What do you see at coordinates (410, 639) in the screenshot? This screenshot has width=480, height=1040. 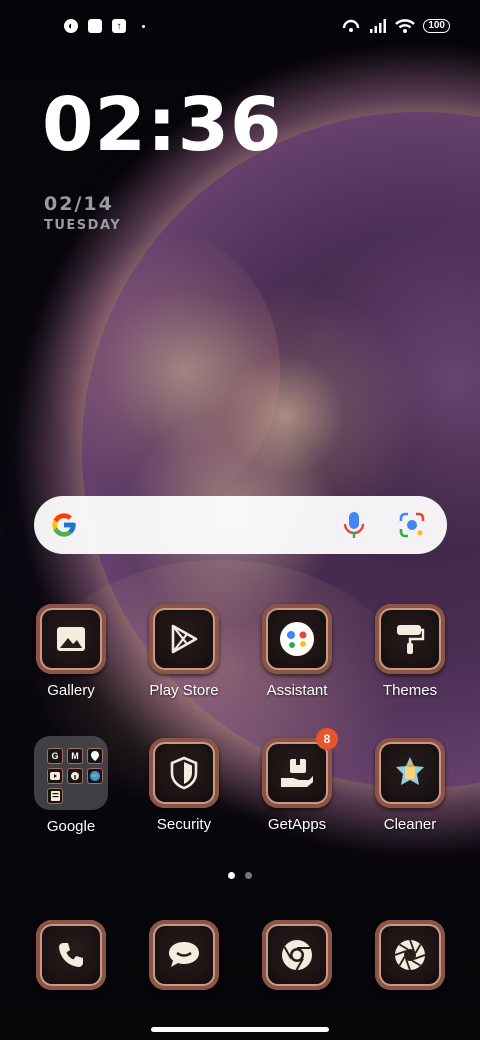 I see `paint-roller-icon` at bounding box center [410, 639].